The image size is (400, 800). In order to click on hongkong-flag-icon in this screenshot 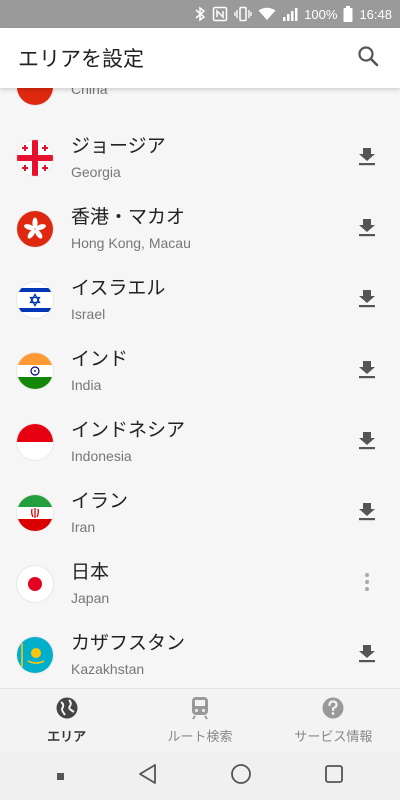, I will do `click(35, 228)`.